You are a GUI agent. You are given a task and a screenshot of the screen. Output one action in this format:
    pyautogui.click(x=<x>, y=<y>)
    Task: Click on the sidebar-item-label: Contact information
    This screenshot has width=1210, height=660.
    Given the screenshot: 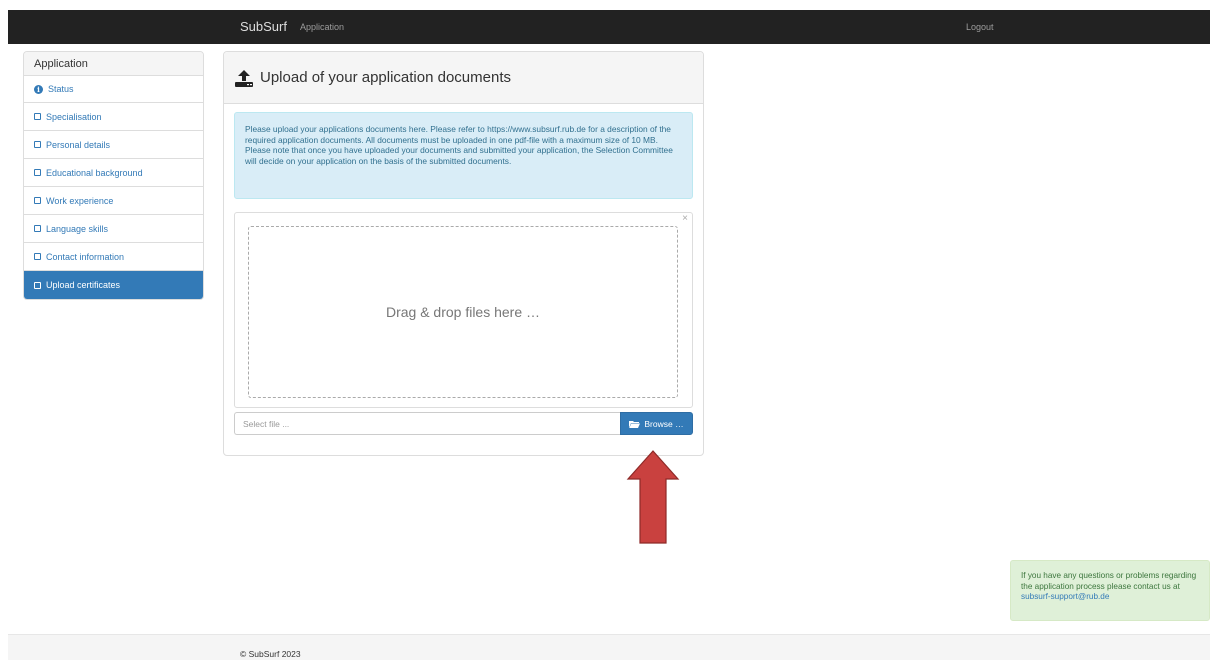 What is the action you would take?
    pyautogui.click(x=85, y=256)
    